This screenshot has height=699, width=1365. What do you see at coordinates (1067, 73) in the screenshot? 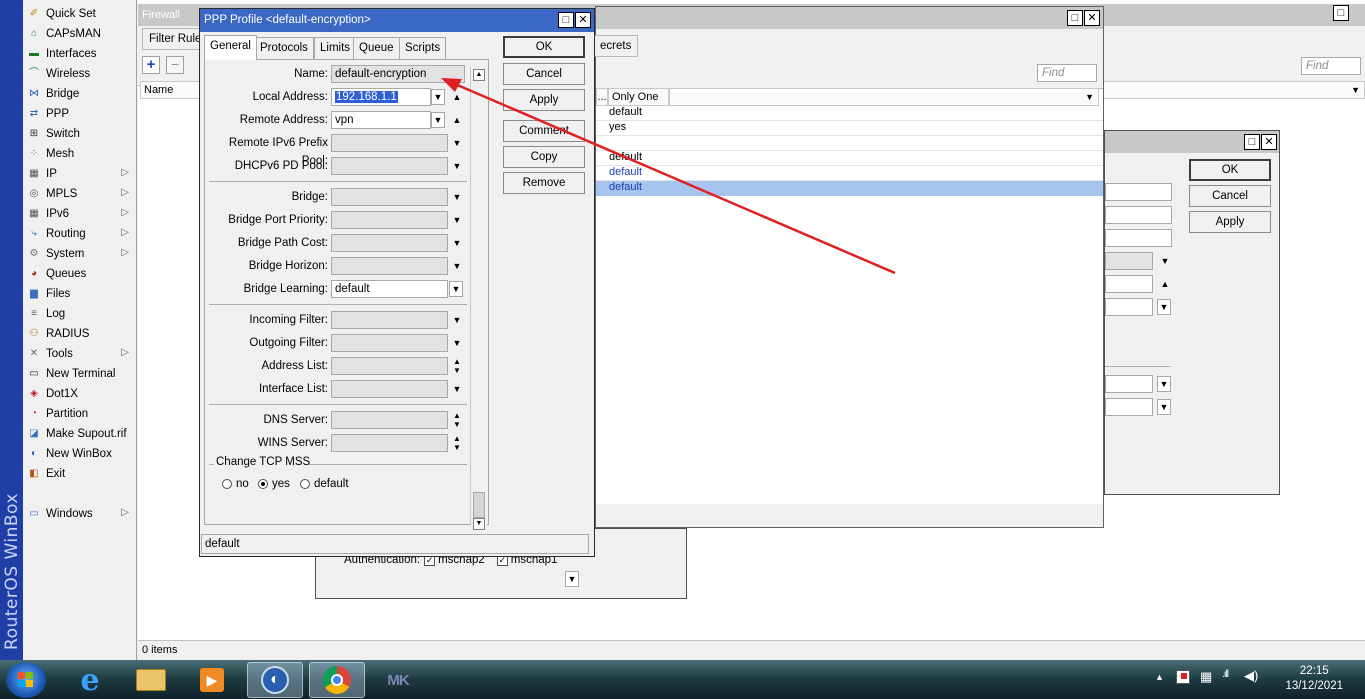
I see `ppp-find-input: Find` at bounding box center [1067, 73].